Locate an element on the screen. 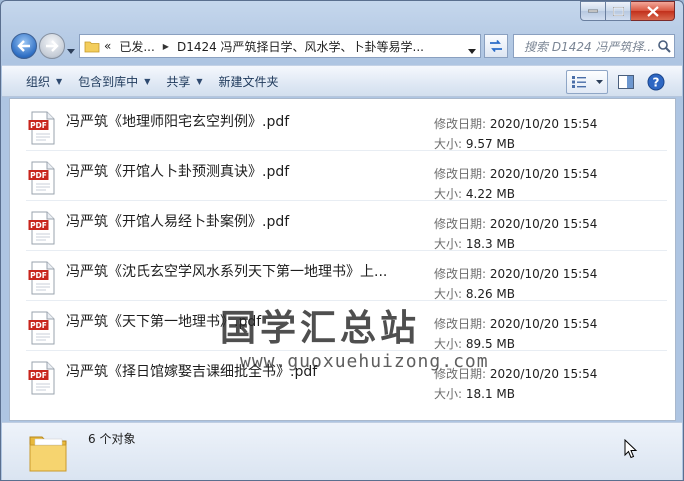 The image size is (684, 481). refresh-button is located at coordinates (496, 46).